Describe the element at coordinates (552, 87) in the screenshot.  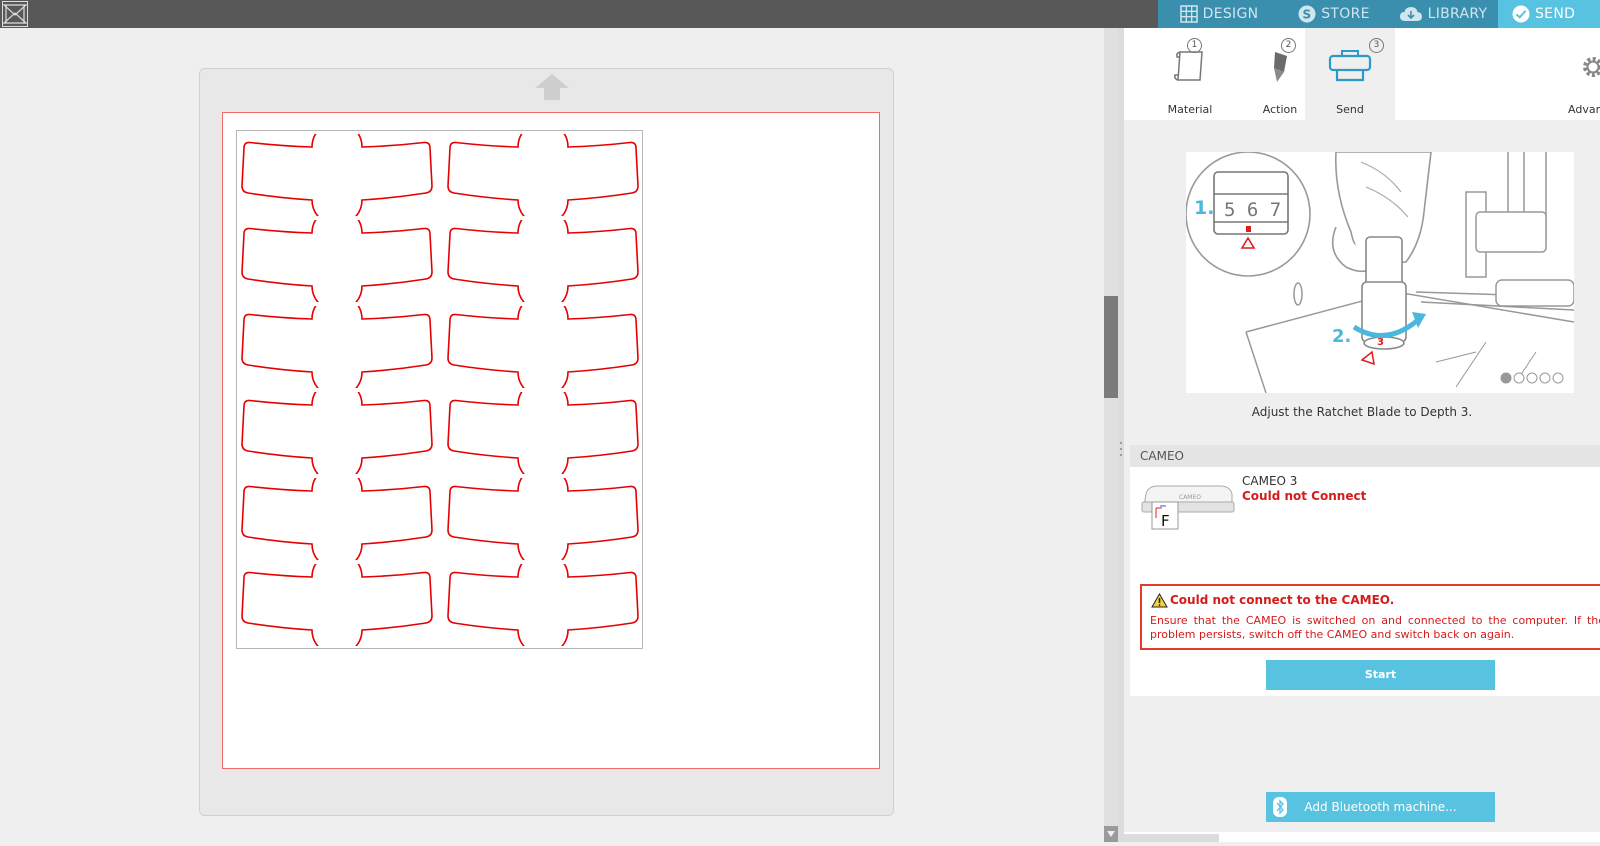
I see `feed-direction-arrow-icon` at that location.